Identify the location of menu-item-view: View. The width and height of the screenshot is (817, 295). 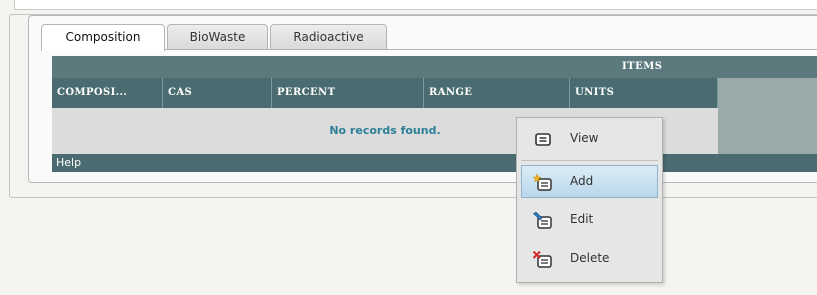
(589, 138).